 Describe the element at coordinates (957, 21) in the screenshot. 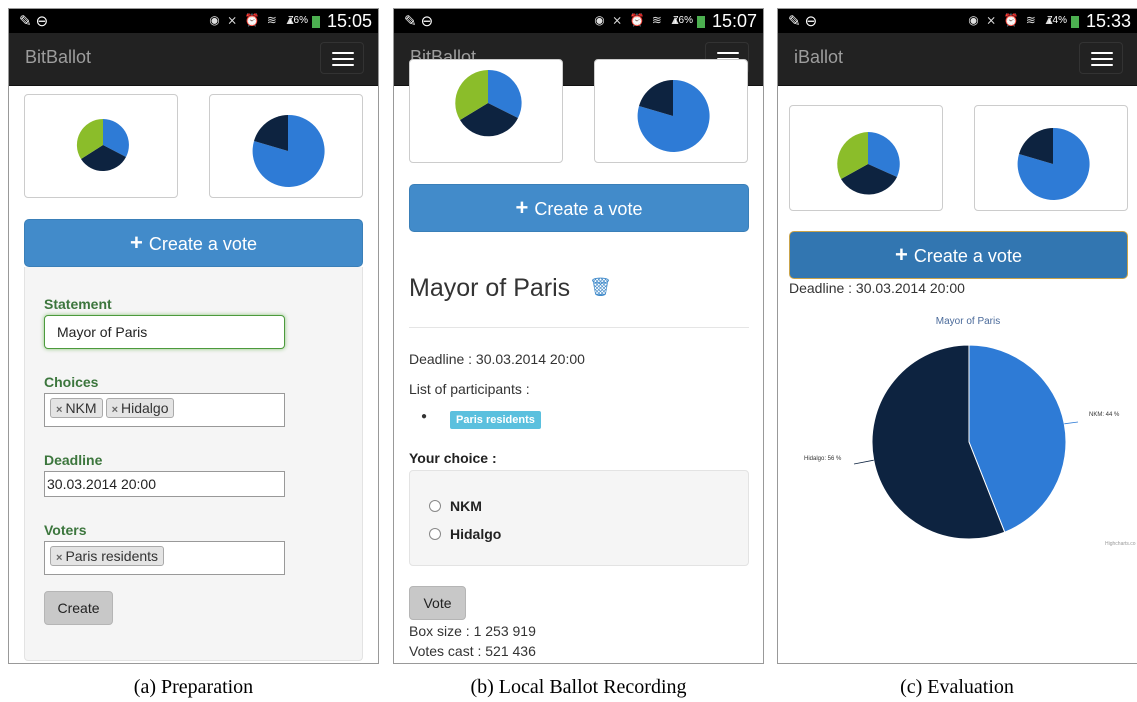

I see `status-bar: ✎⊖ ◉ ⨯ ⏰ ≋ ▲ 74% 15:33` at that location.